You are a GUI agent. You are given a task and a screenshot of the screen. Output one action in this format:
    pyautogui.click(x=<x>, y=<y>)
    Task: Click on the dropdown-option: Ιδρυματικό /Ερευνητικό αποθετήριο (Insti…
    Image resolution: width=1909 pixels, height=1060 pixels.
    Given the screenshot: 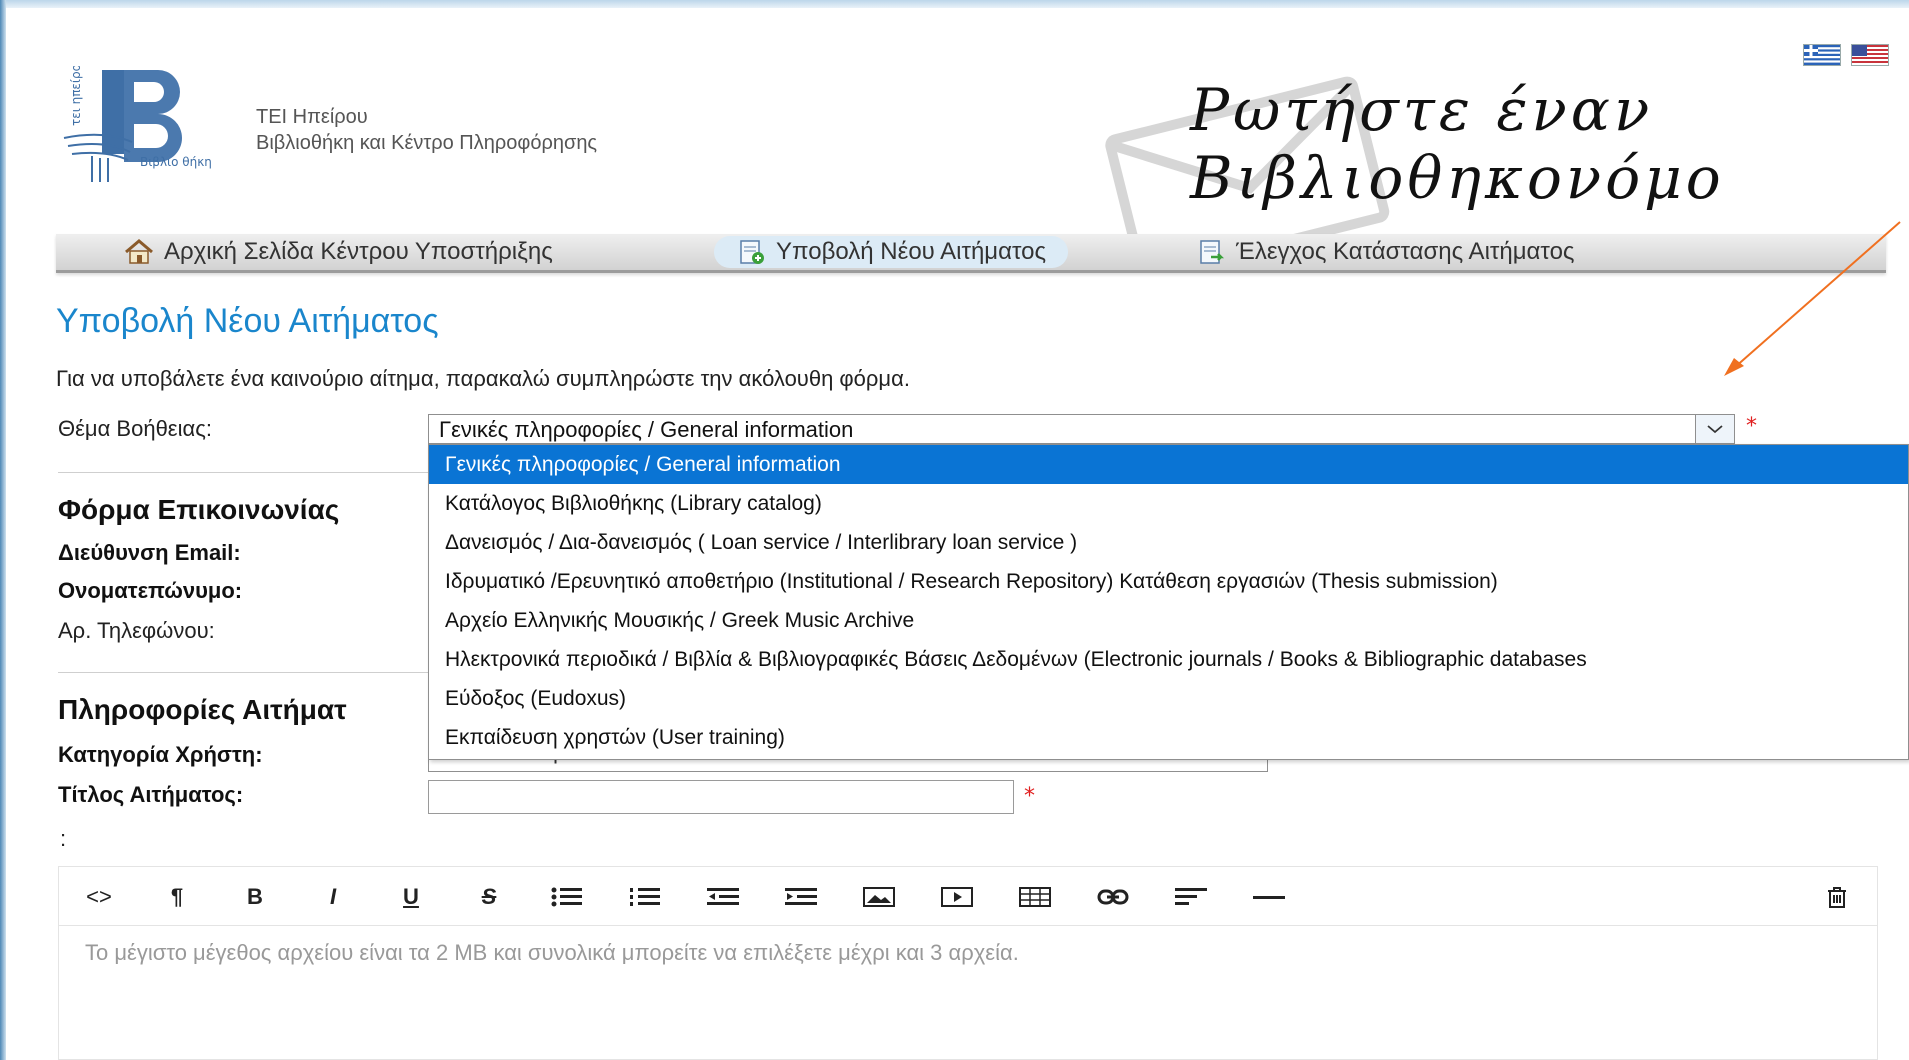 What is the action you would take?
    pyautogui.click(x=1168, y=581)
    